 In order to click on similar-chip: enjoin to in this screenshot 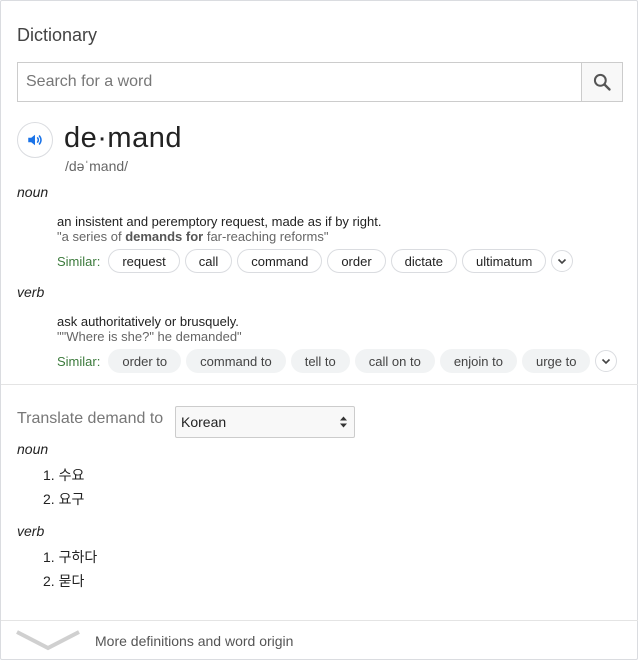, I will do `click(478, 361)`.